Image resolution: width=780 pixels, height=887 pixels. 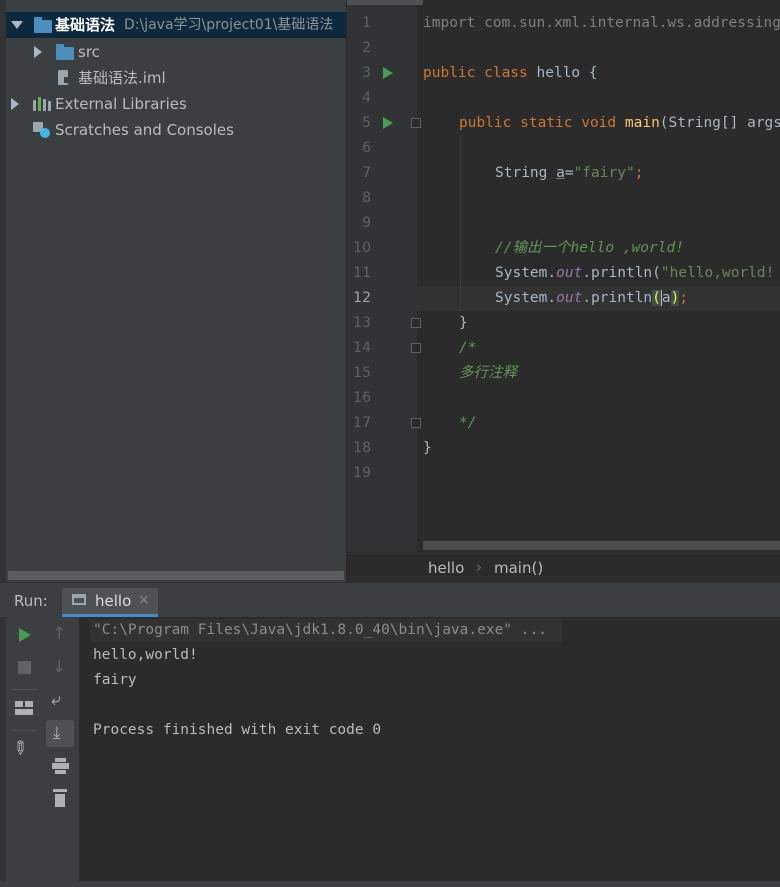 What do you see at coordinates (388, 123) in the screenshot?
I see `run-main-icon` at bounding box center [388, 123].